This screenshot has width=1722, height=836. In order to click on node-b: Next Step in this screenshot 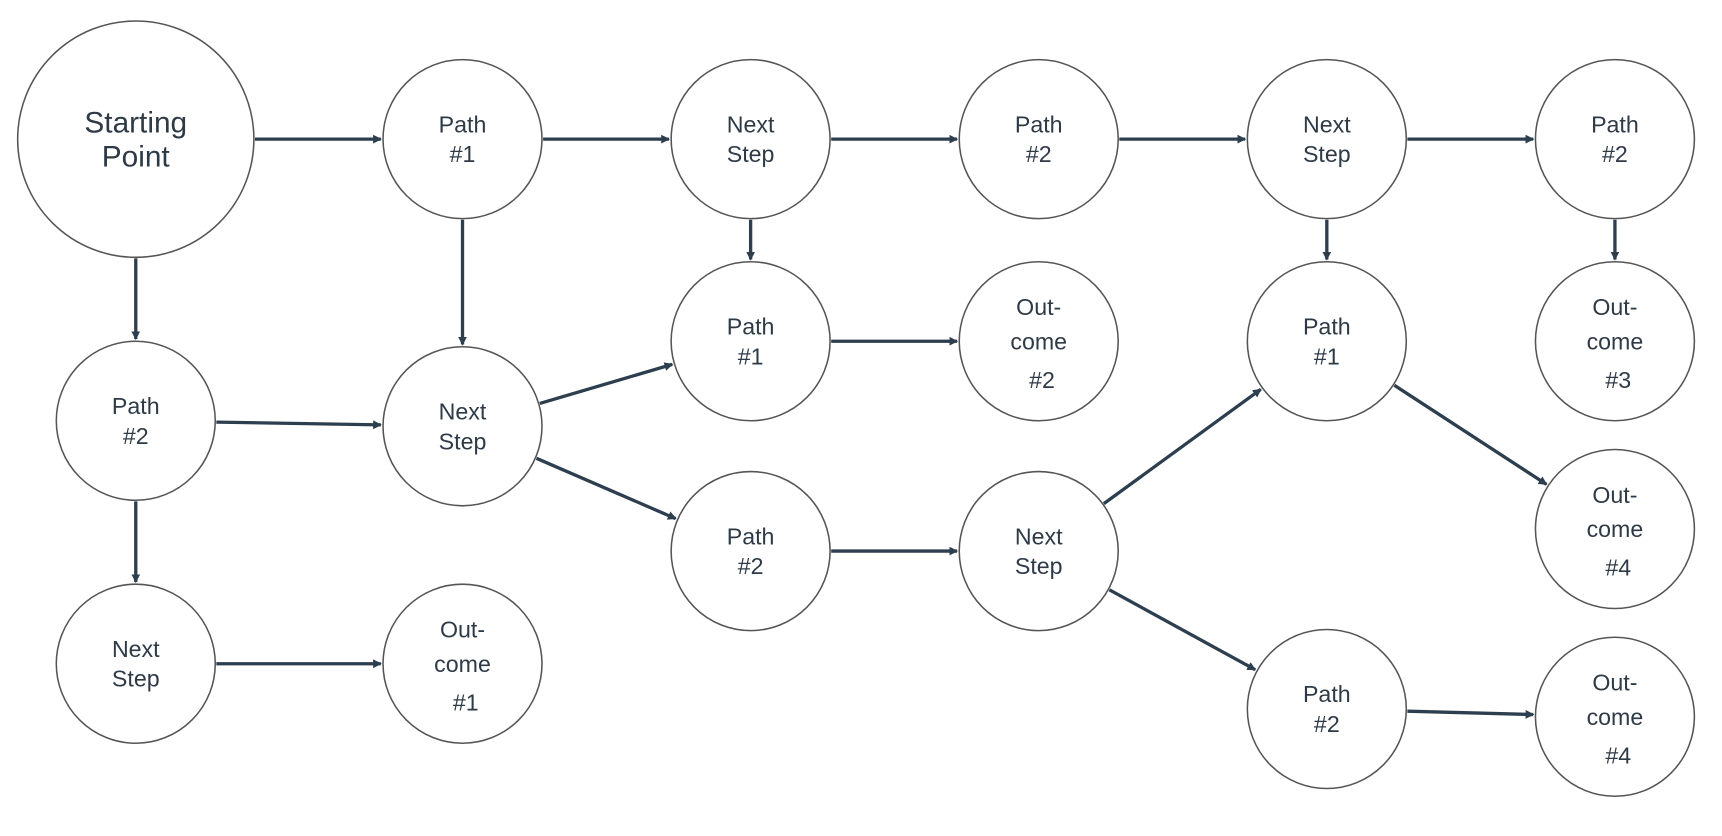, I will do `click(750, 139)`.